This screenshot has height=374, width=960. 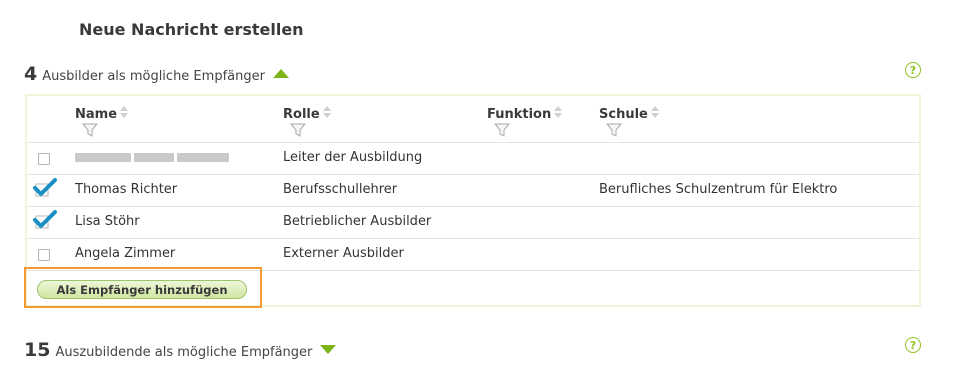 What do you see at coordinates (307, 114) in the screenshot?
I see `column-header-role: Rolle` at bounding box center [307, 114].